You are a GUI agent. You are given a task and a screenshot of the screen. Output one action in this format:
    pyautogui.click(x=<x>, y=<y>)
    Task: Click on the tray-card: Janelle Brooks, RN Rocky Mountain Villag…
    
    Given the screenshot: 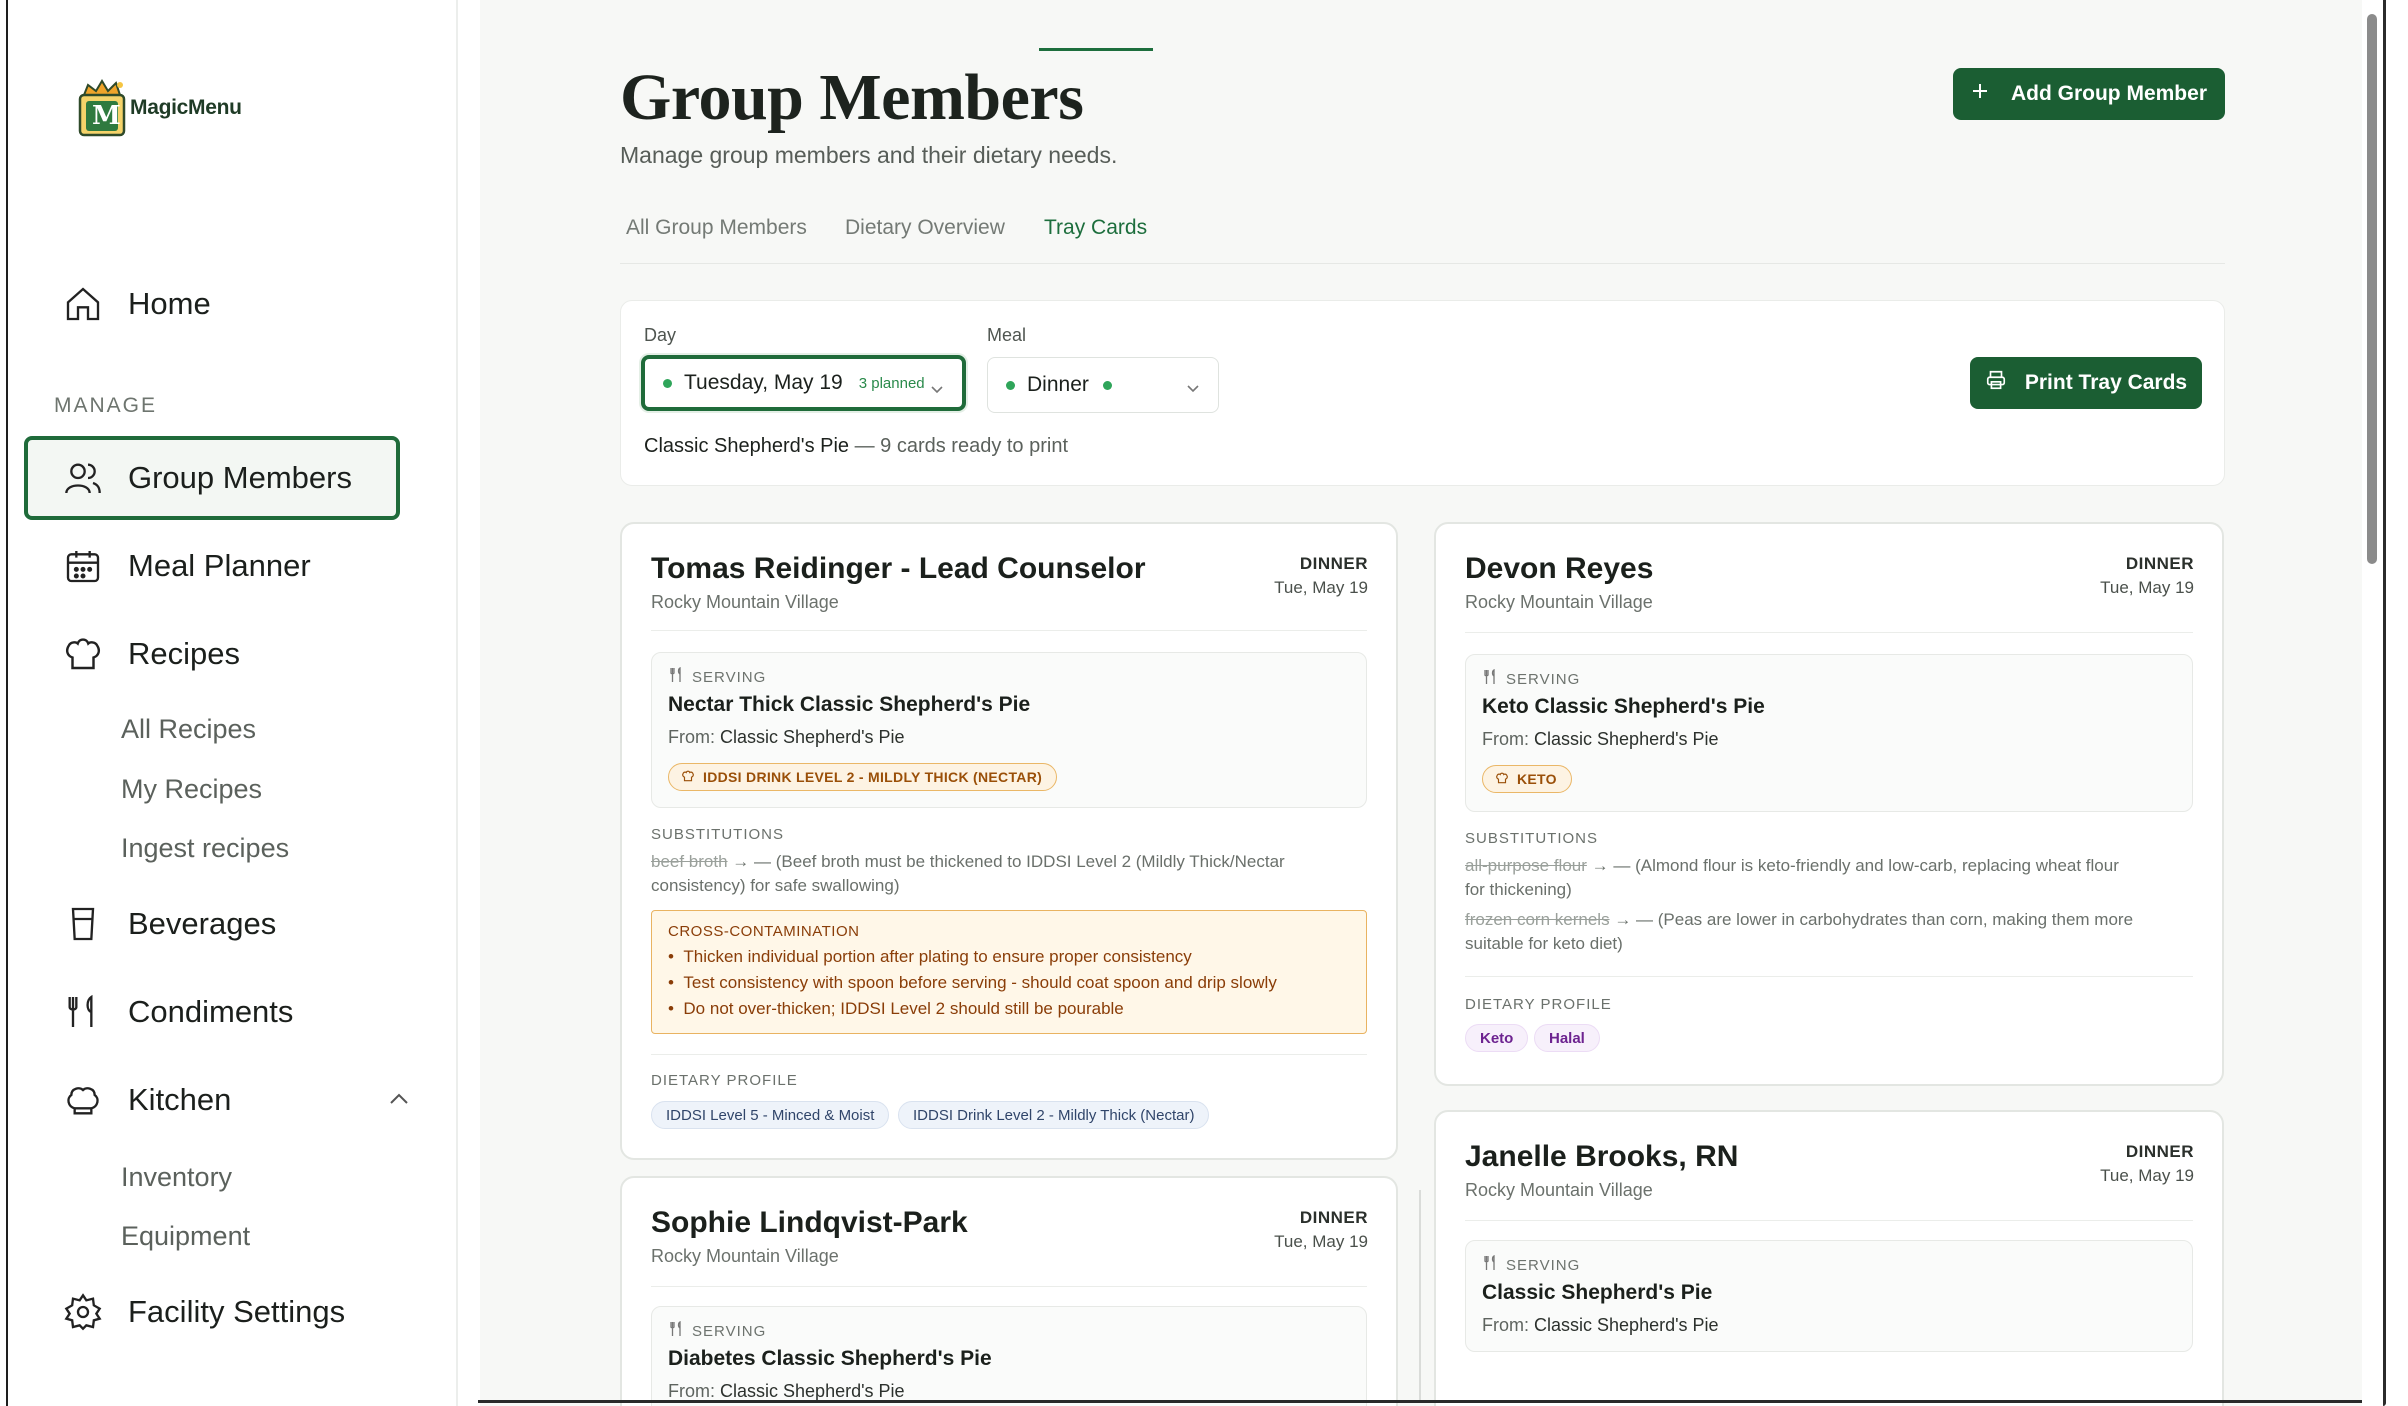 What is the action you would take?
    pyautogui.click(x=1829, y=1258)
    